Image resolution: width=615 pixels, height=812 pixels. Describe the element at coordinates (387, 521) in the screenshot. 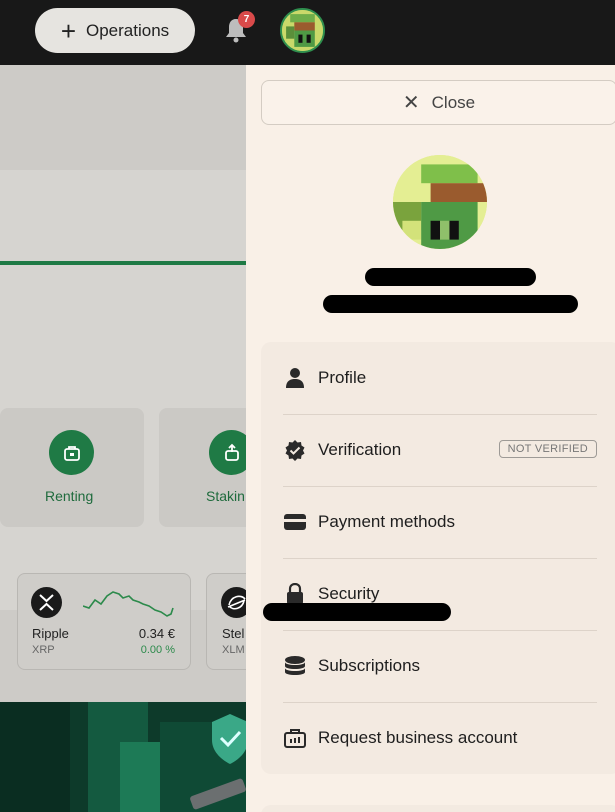

I see `menu-item-label: Payment methods` at that location.